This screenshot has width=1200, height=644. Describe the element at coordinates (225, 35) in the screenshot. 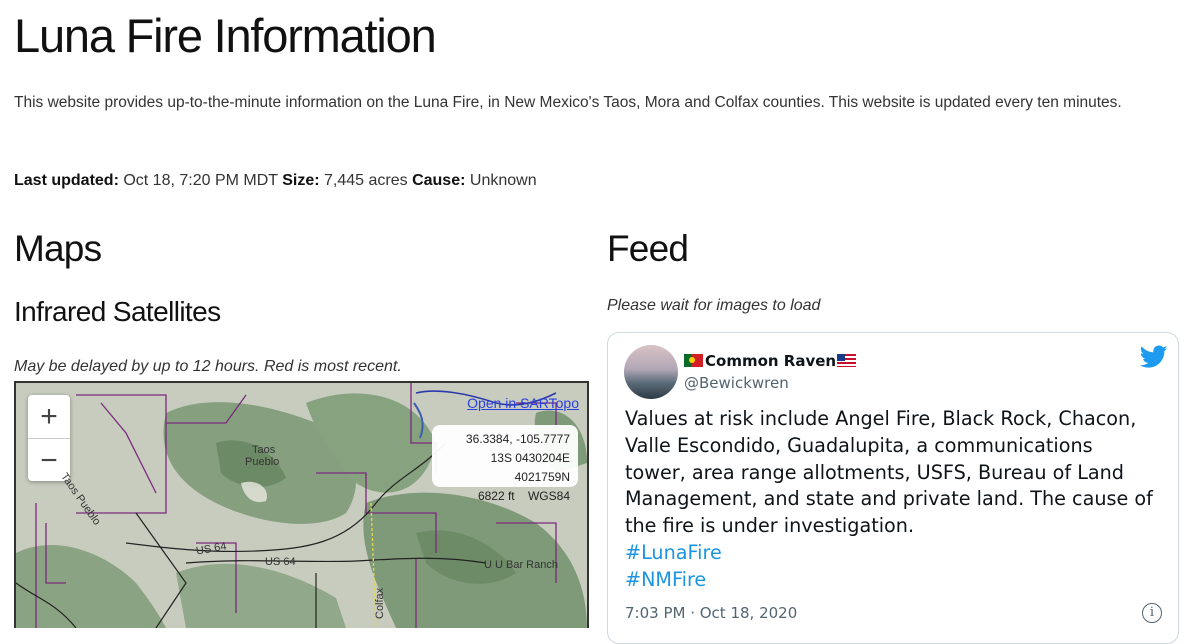

I see `page-title: Luna Fire Information` at that location.